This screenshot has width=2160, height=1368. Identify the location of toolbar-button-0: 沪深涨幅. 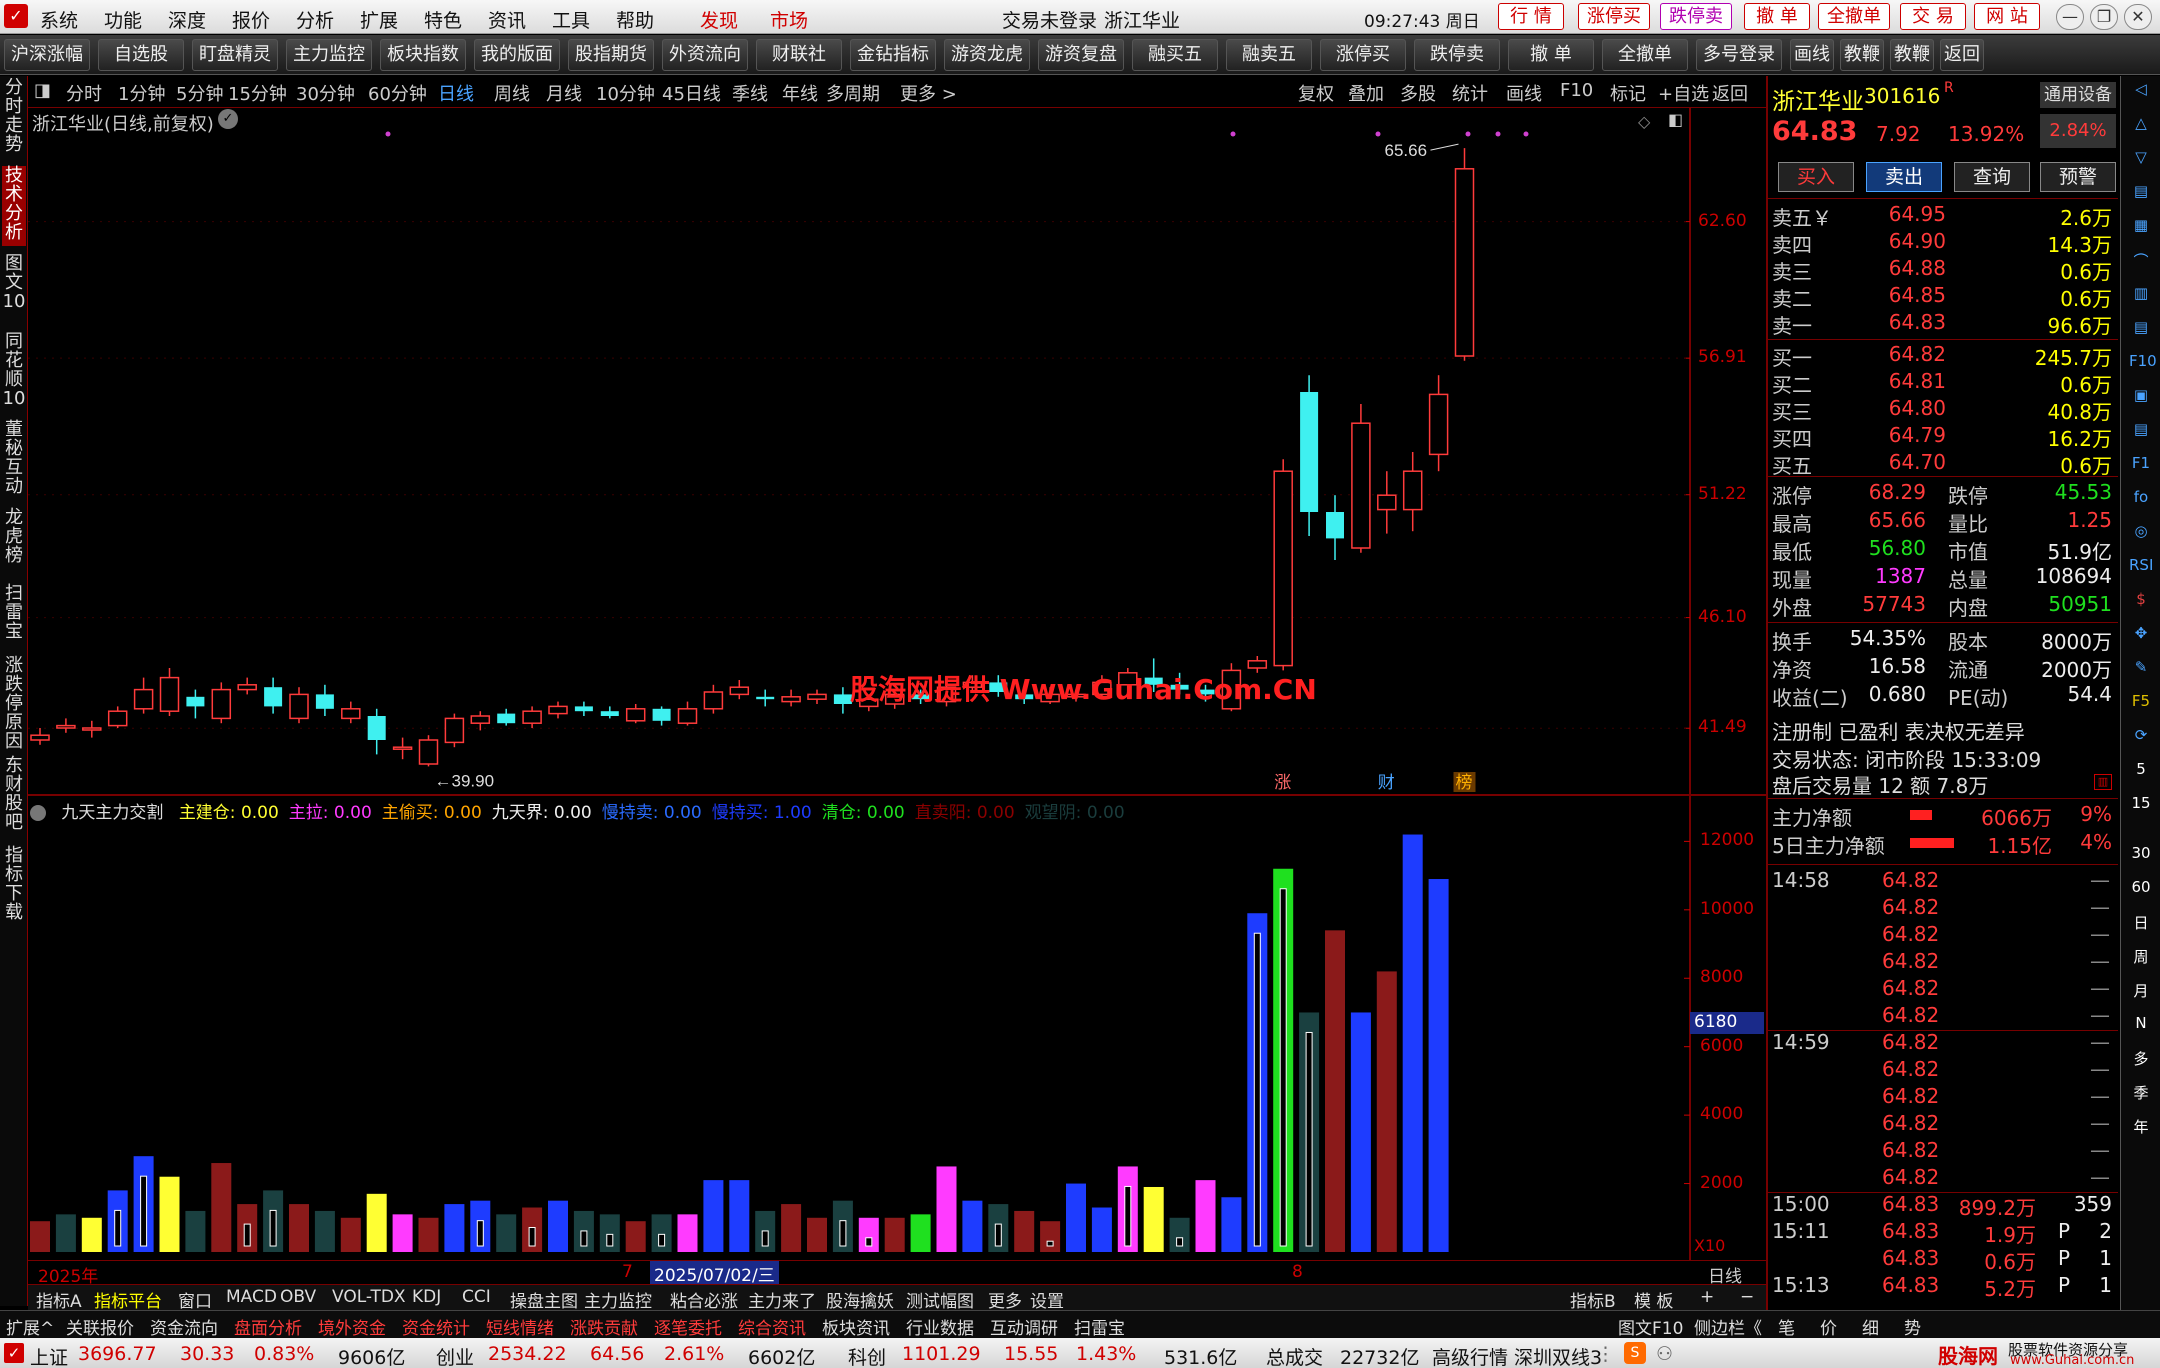
(47, 55).